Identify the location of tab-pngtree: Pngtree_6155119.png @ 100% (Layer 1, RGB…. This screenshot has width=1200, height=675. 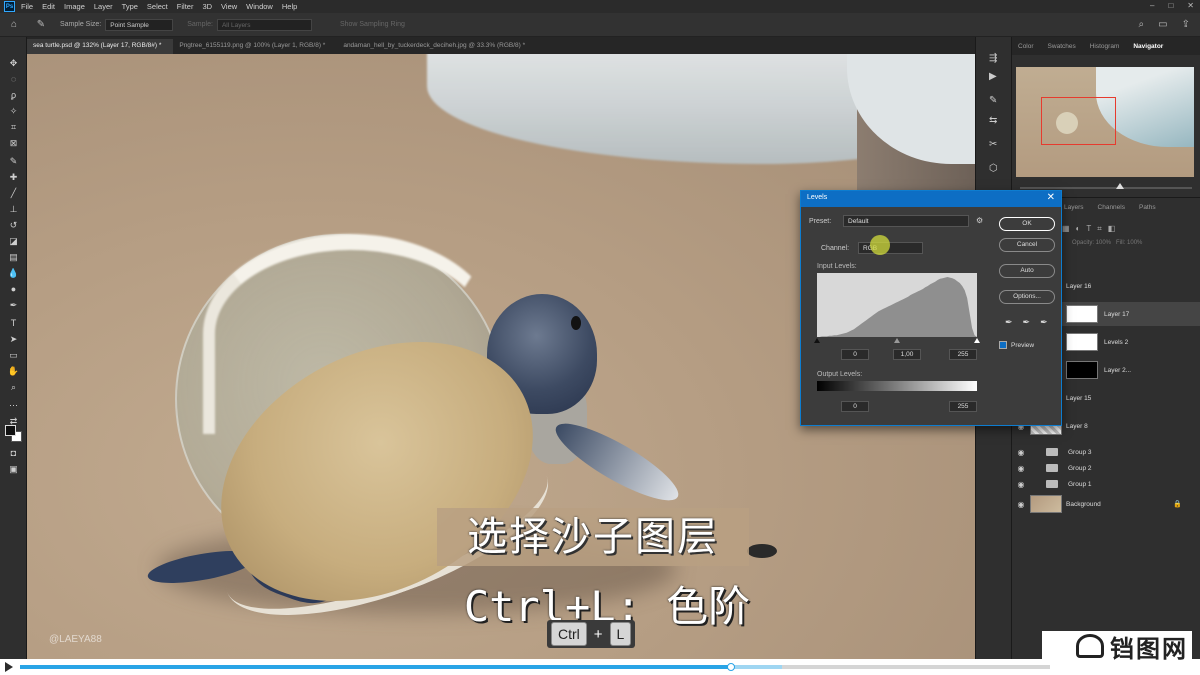
(255, 46).